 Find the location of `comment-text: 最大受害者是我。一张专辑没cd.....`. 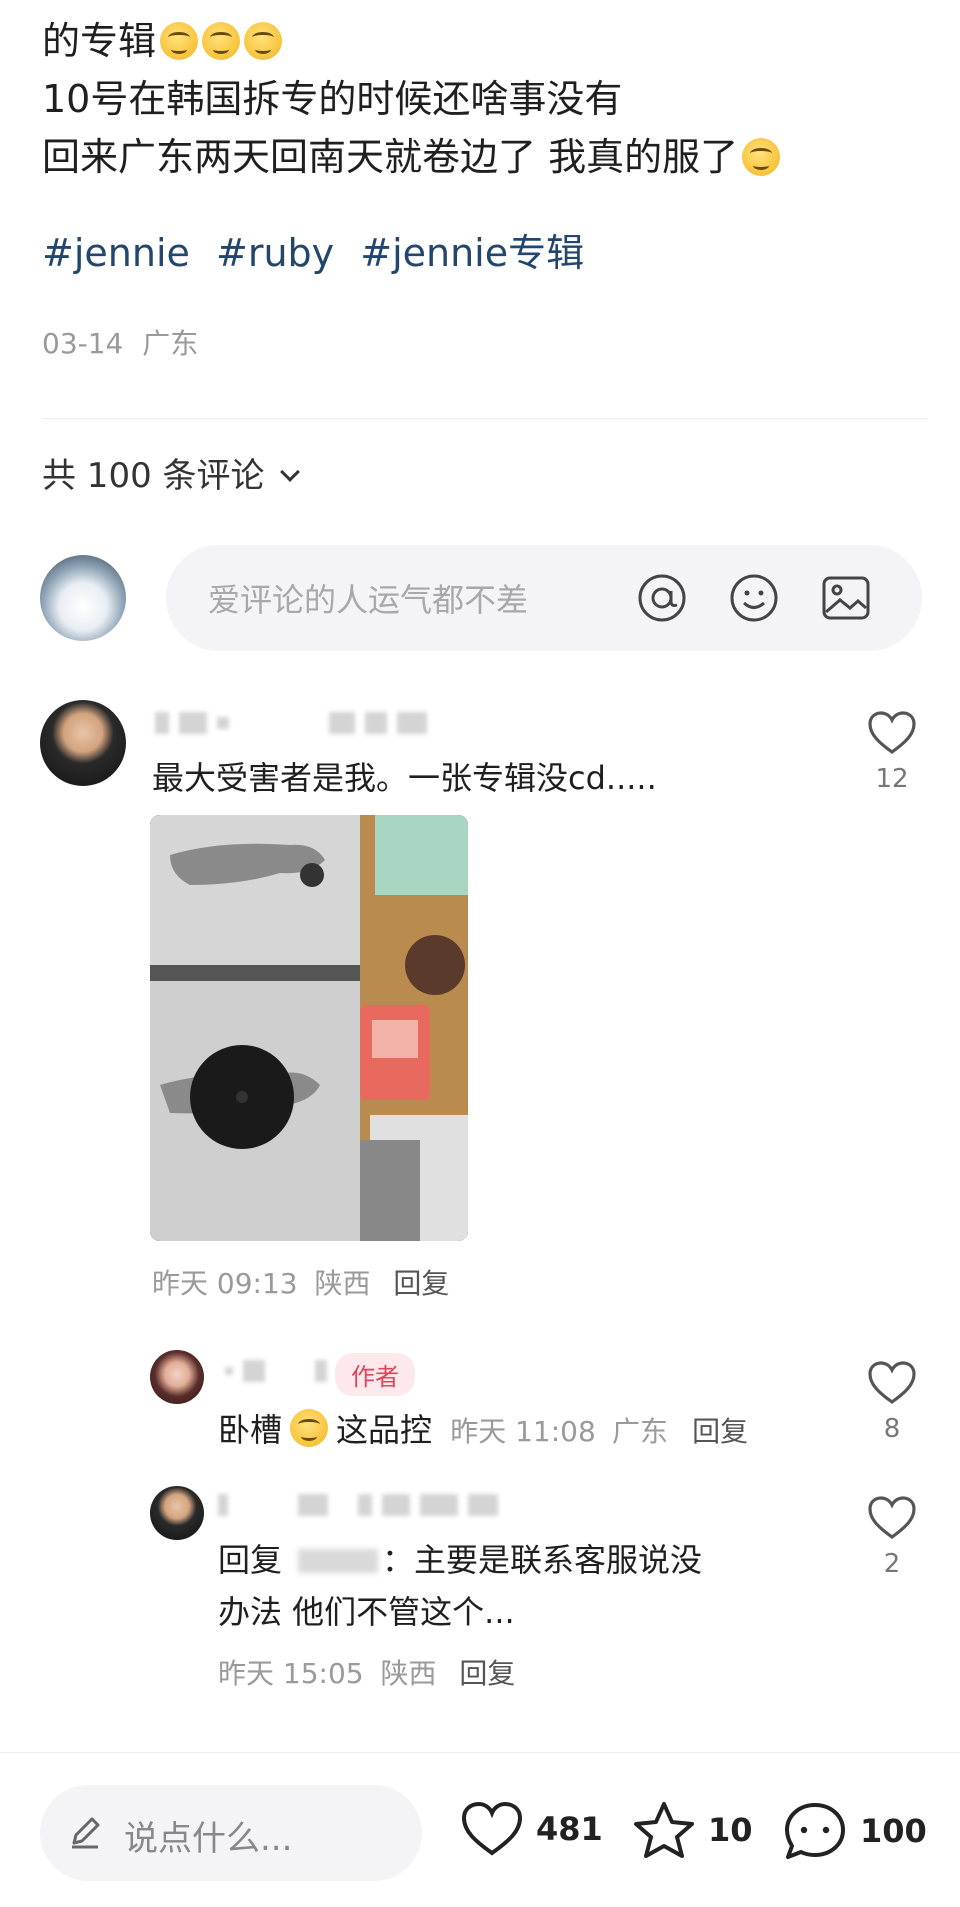

comment-text: 最大受害者是我。一张专辑没cd..... is located at coordinates (404, 778).